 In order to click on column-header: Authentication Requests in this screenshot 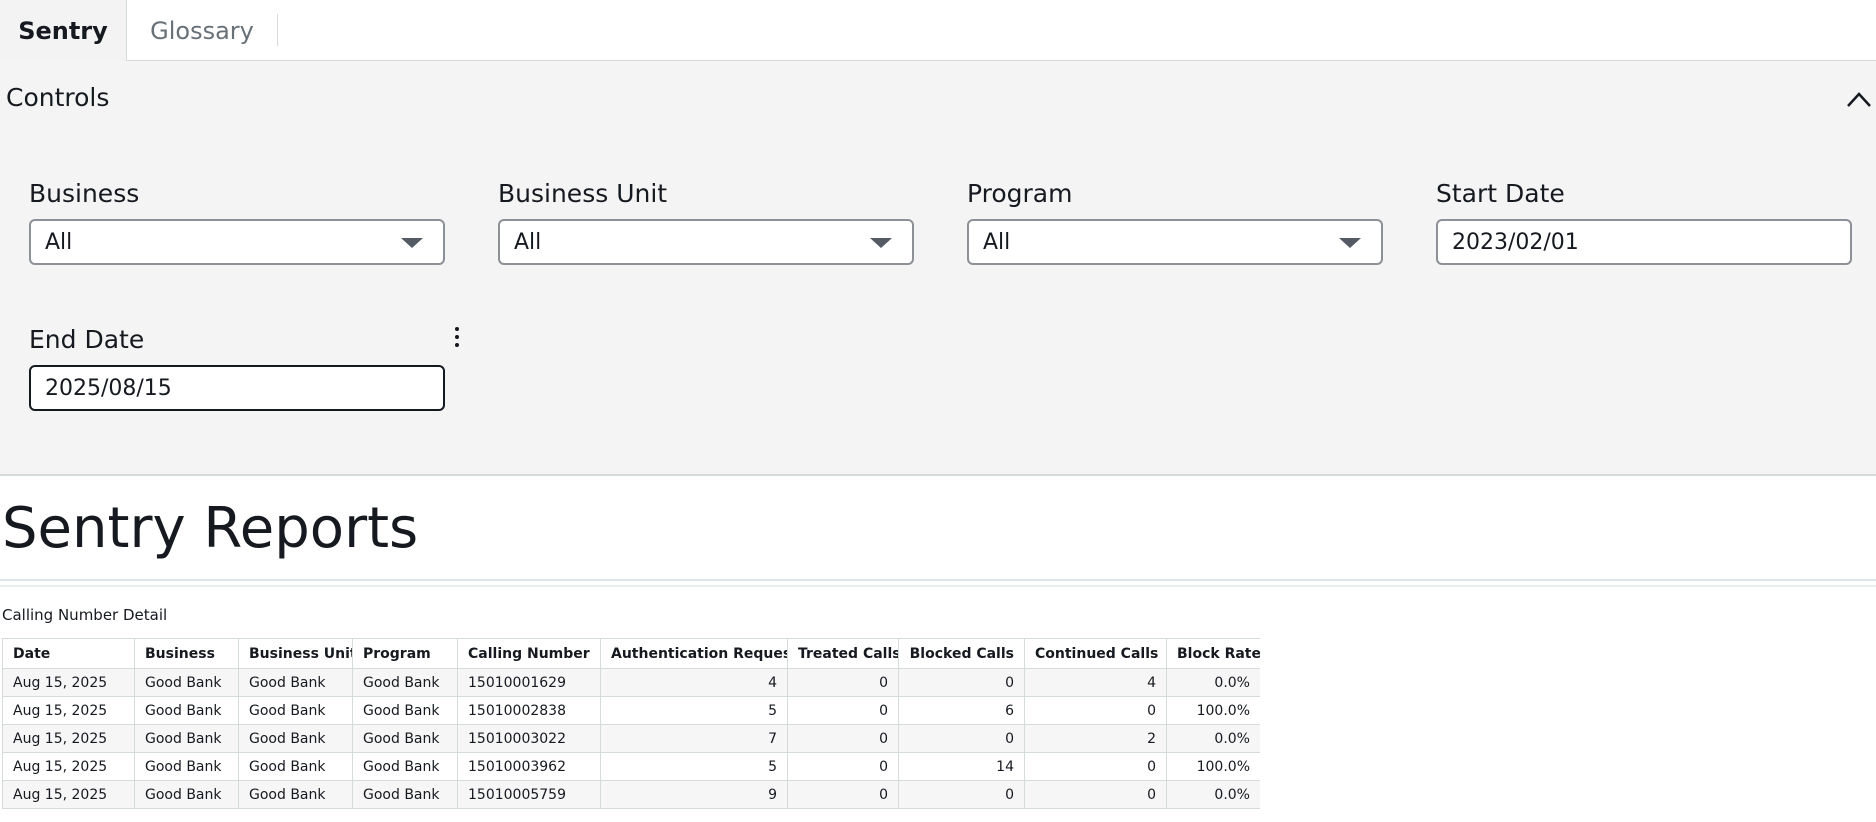, I will do `click(694, 653)`.